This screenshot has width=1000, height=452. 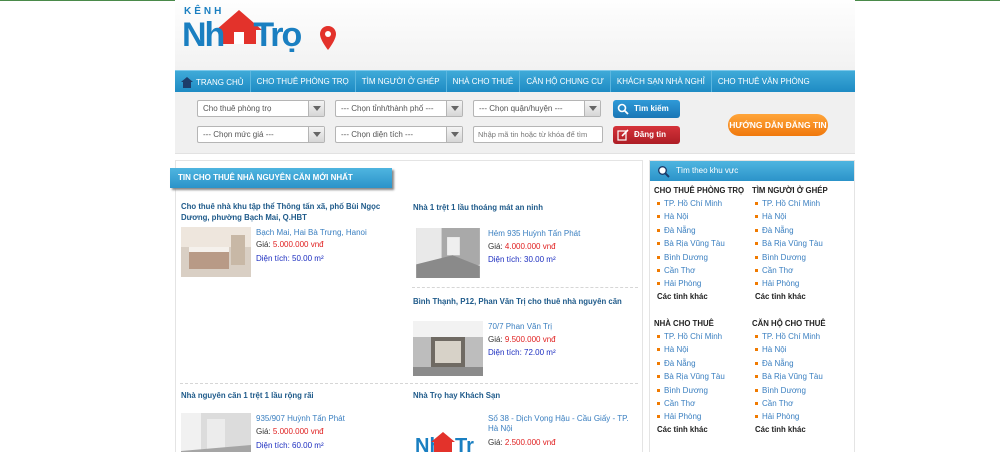 I want to click on nav-item-hotels: KHÁCH SẠN NHÀ NGHỈ, so click(x=661, y=82).